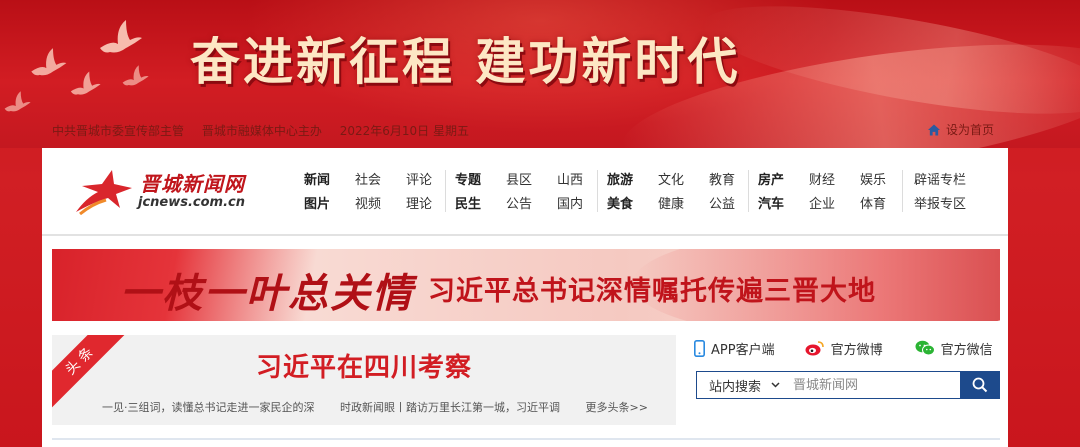 This screenshot has height=447, width=1080. What do you see at coordinates (743, 350) in the screenshot?
I see `app-client-label: APP客户端` at bounding box center [743, 350].